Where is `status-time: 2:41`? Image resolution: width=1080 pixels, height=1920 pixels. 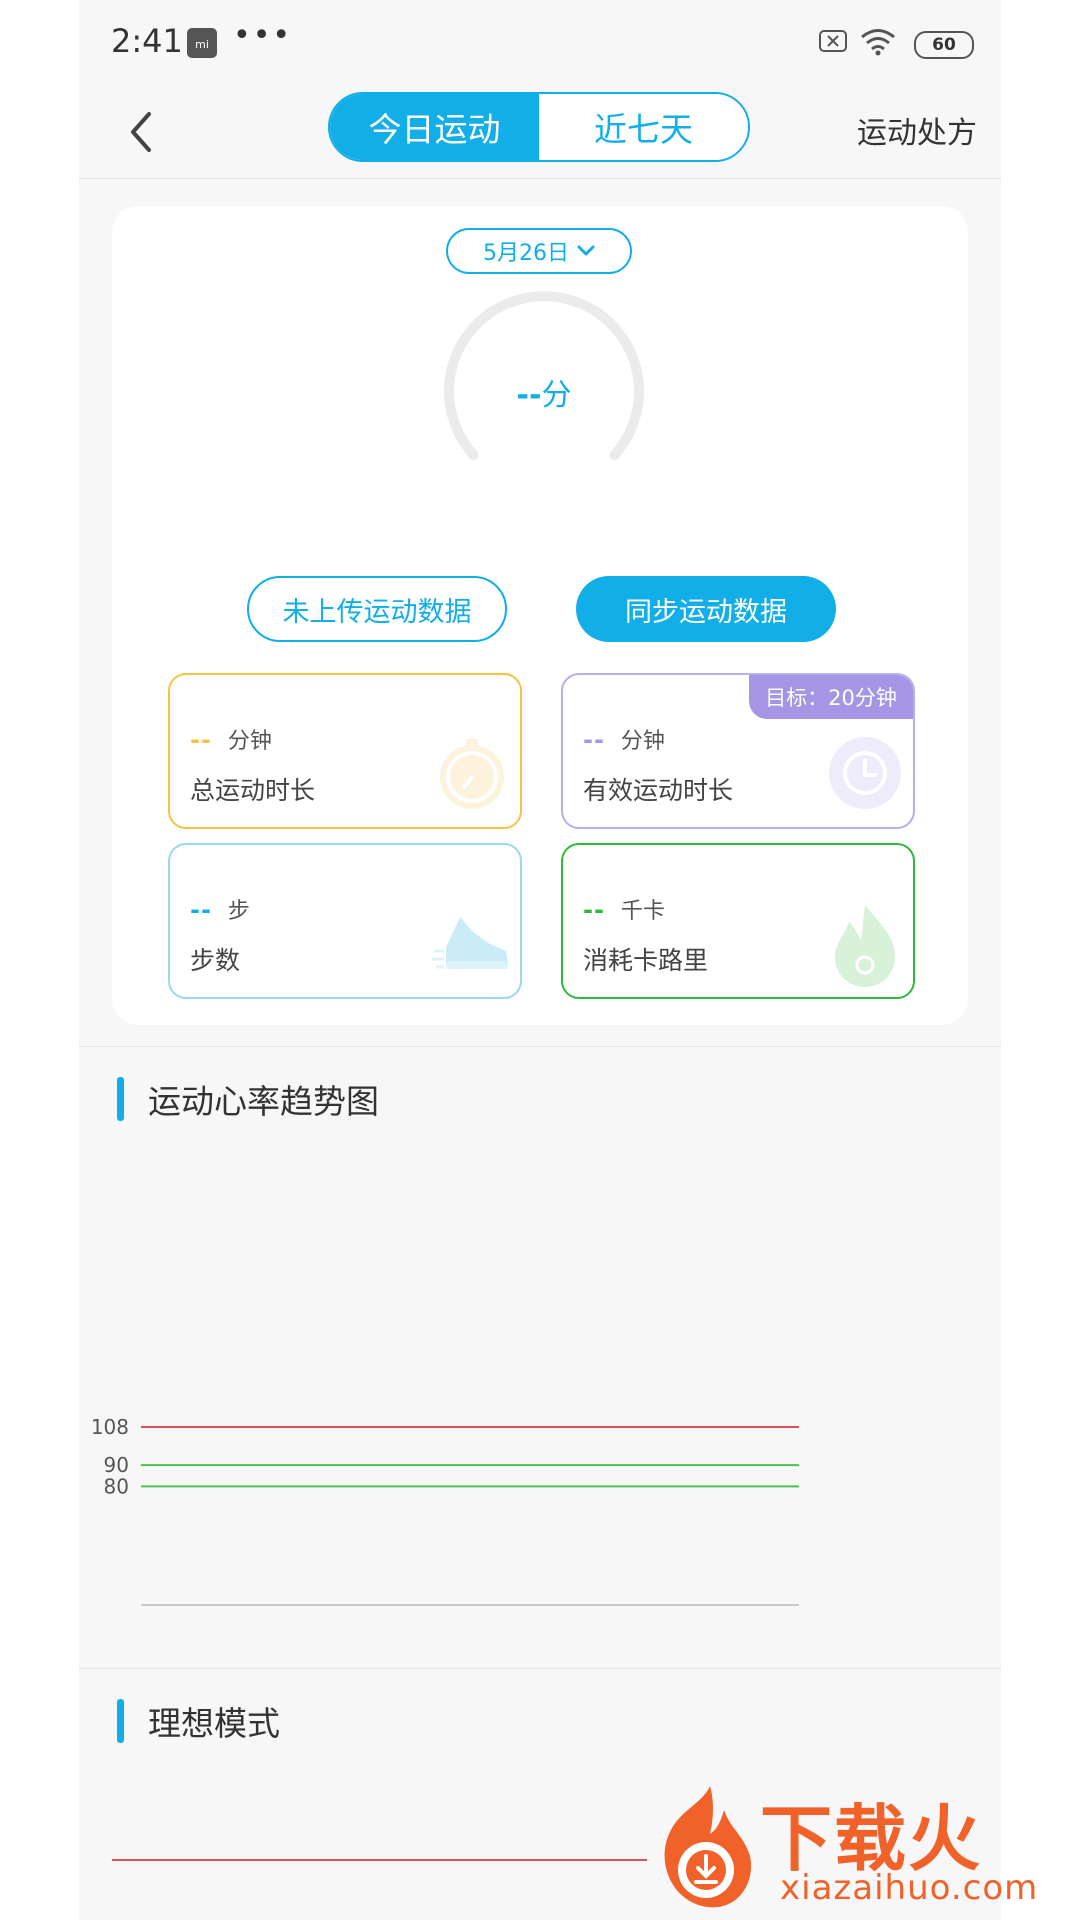
status-time: 2:41 is located at coordinates (147, 41).